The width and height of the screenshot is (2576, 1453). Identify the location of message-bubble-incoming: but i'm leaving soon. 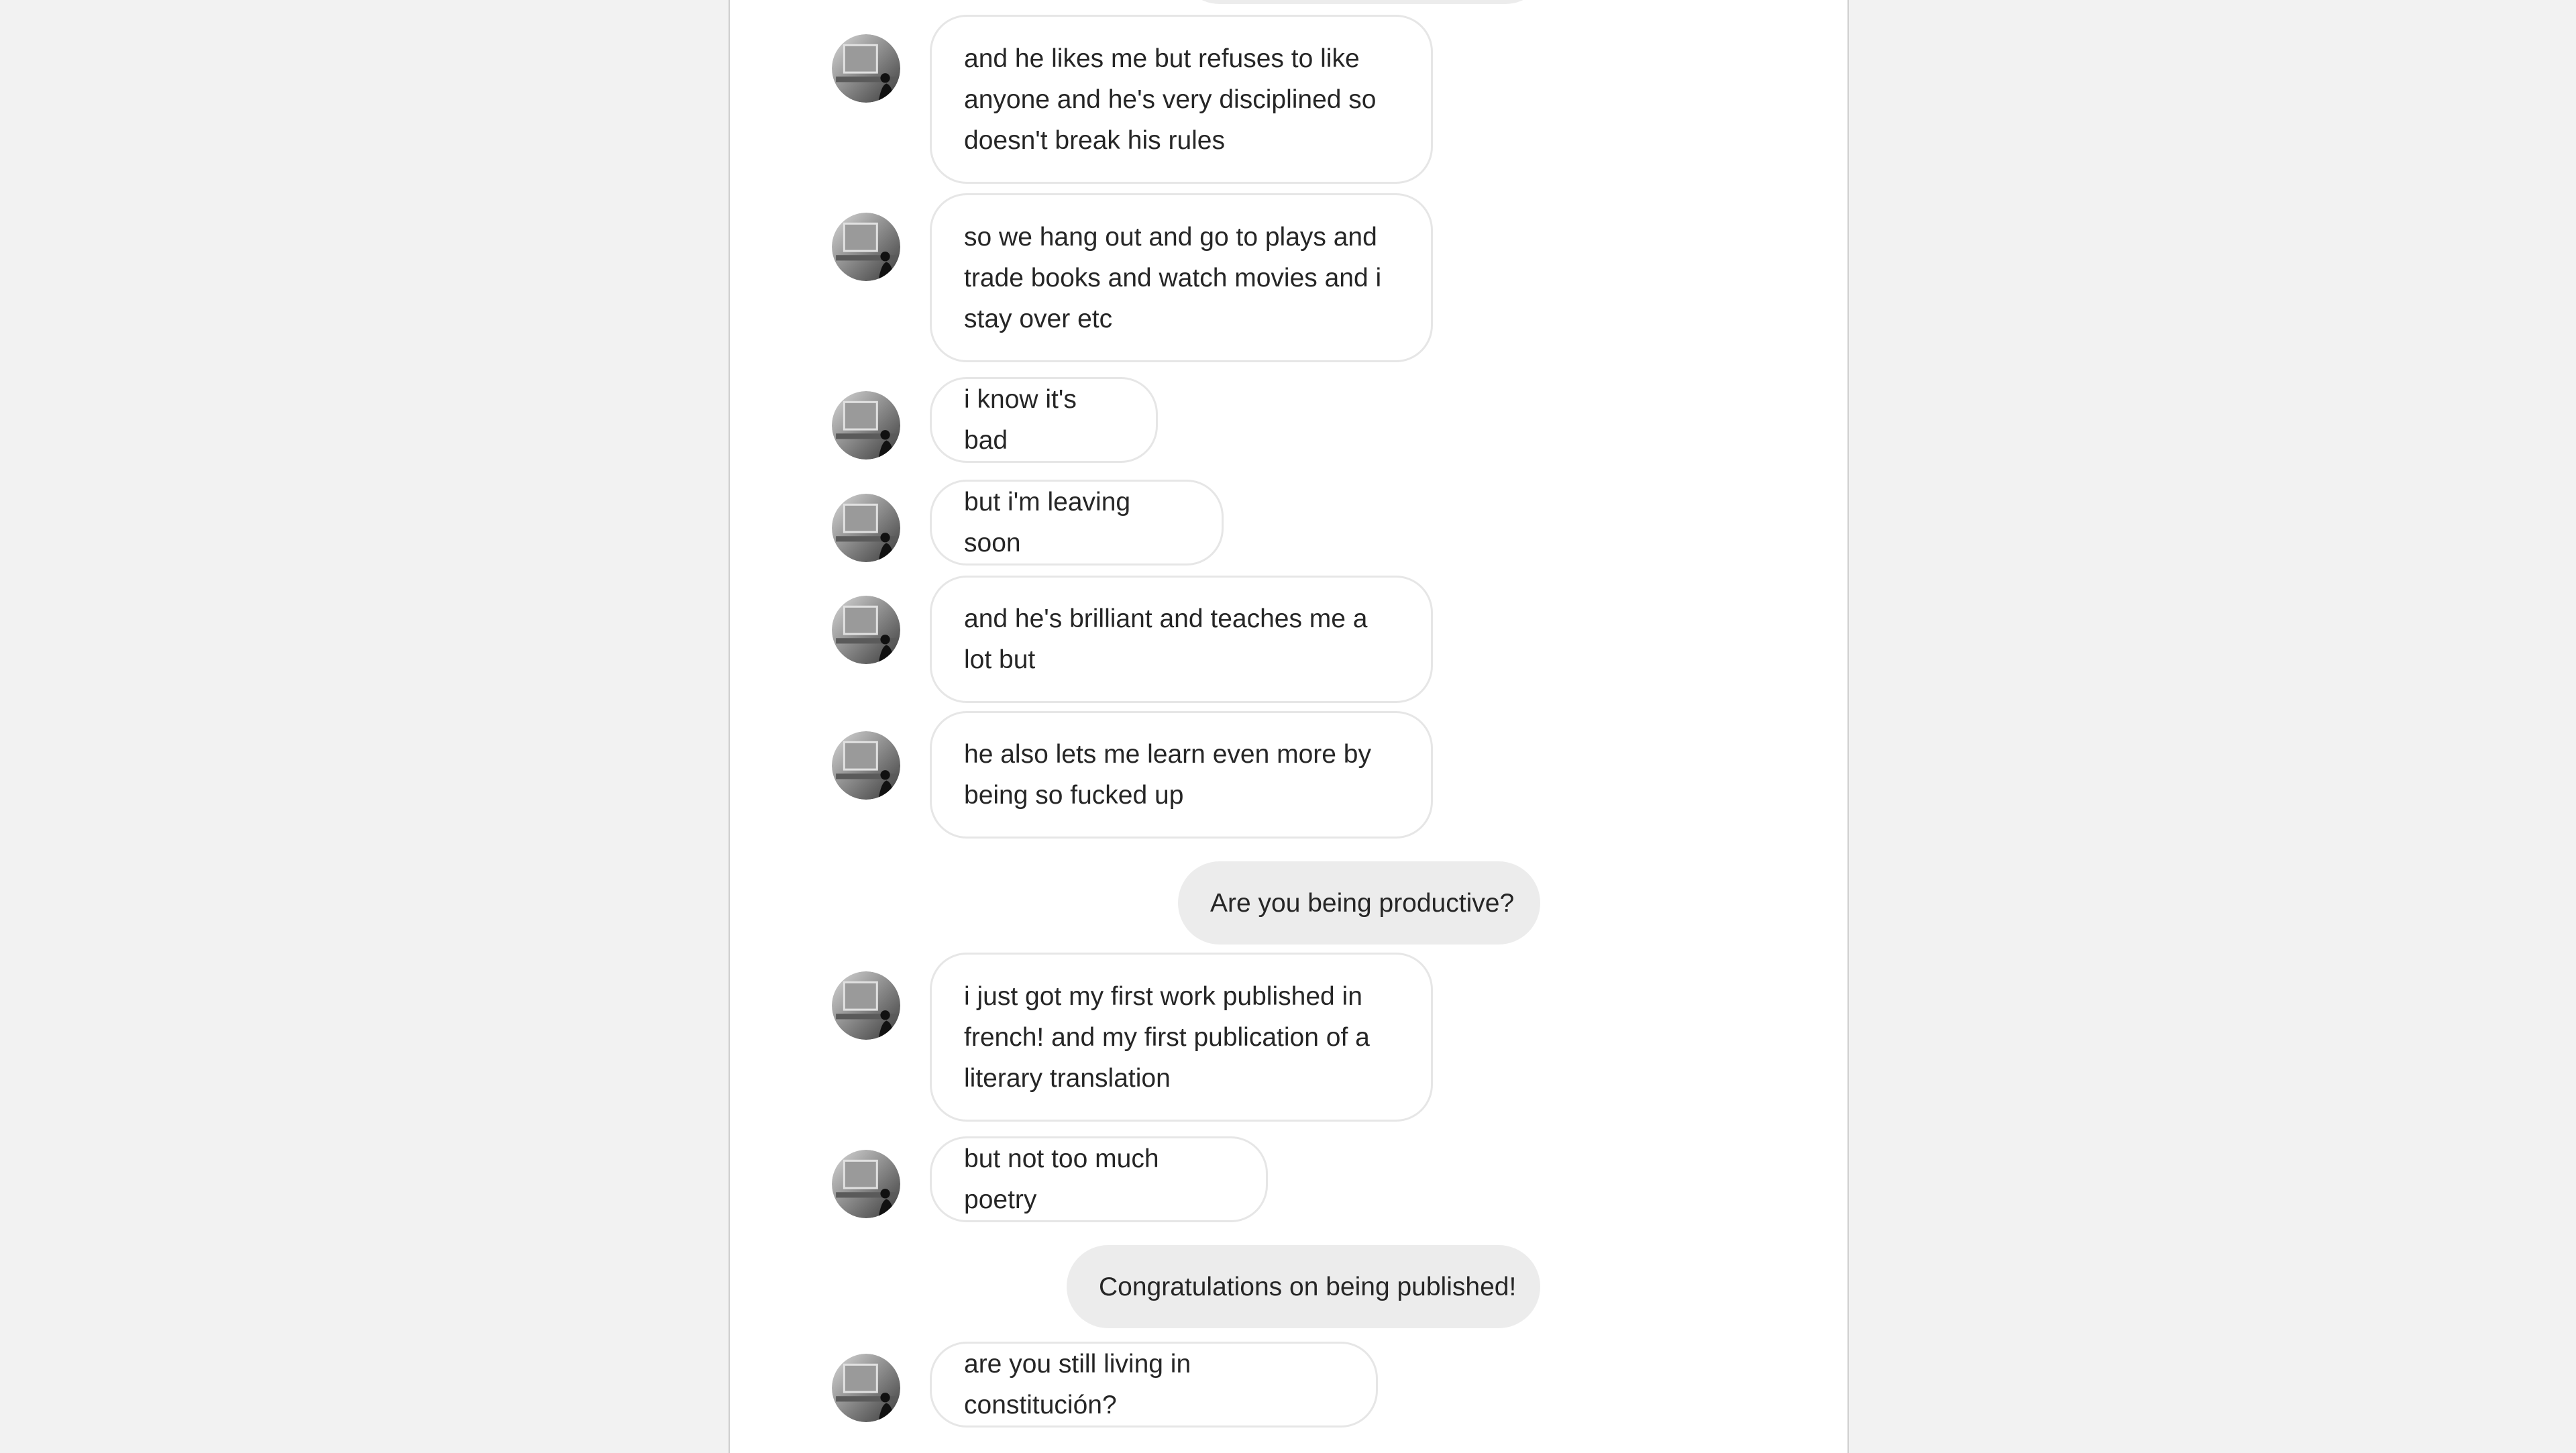
(1077, 523).